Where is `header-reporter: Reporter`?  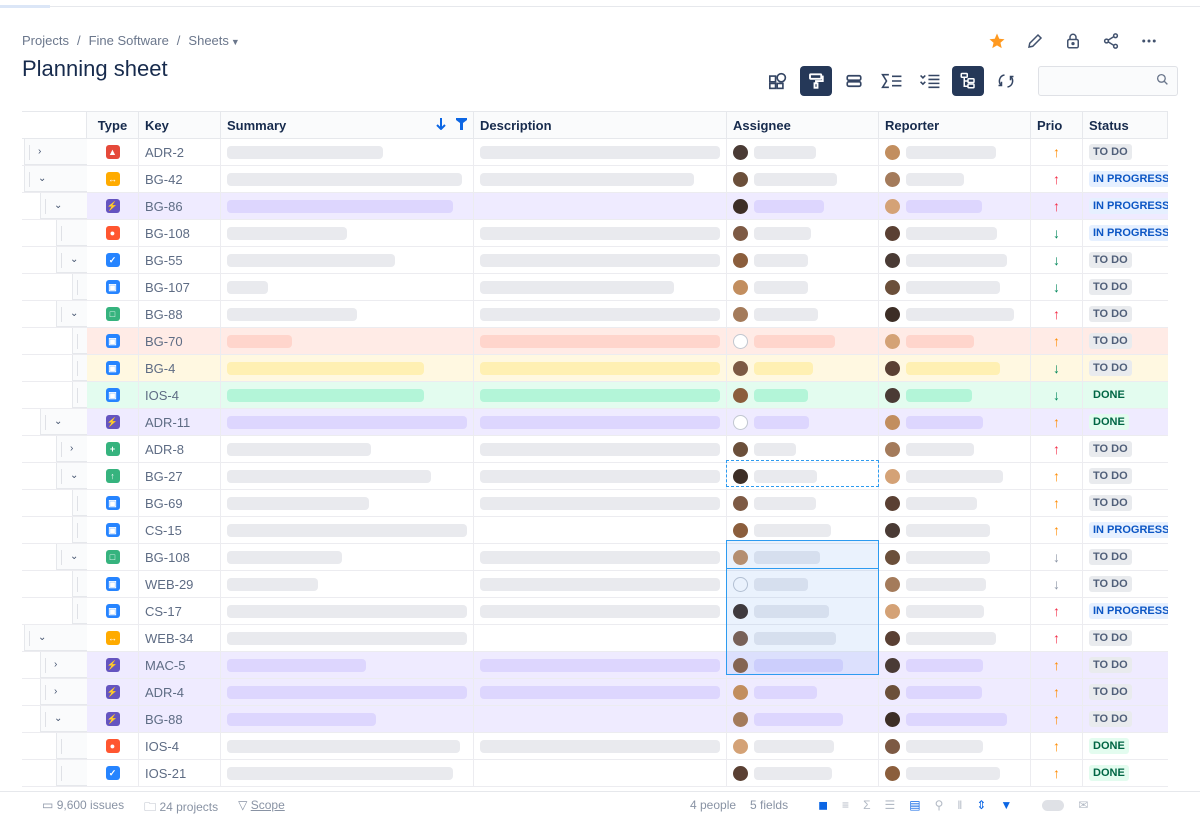
header-reporter: Reporter is located at coordinates (955, 125).